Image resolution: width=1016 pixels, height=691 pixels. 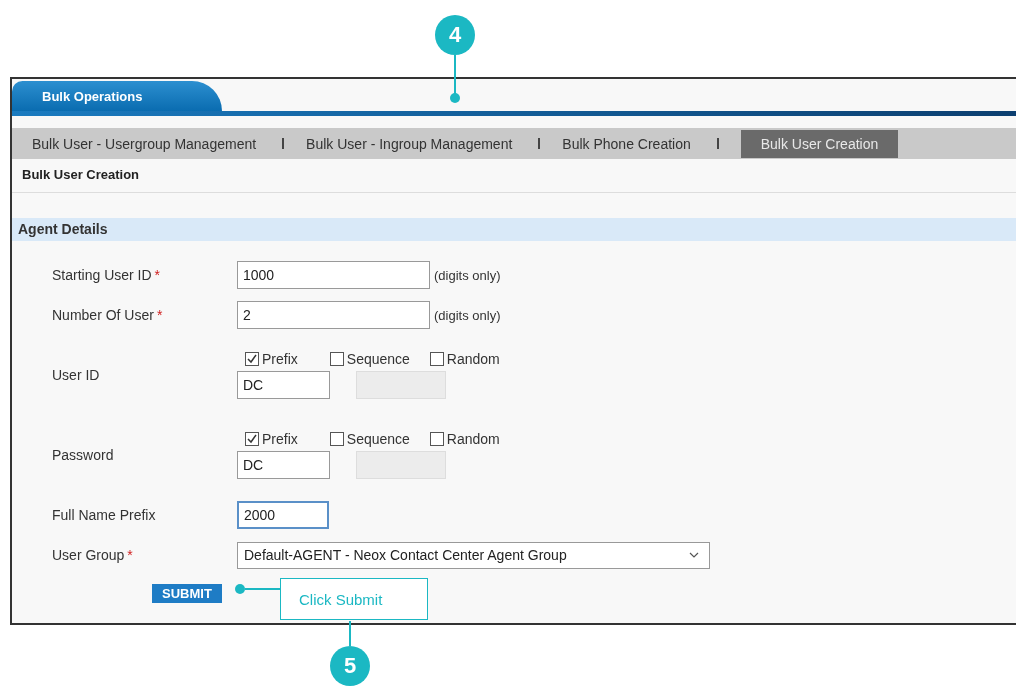 I want to click on sub-navigation-link: Bulk User - Ingroup Management, so click(x=416, y=143).